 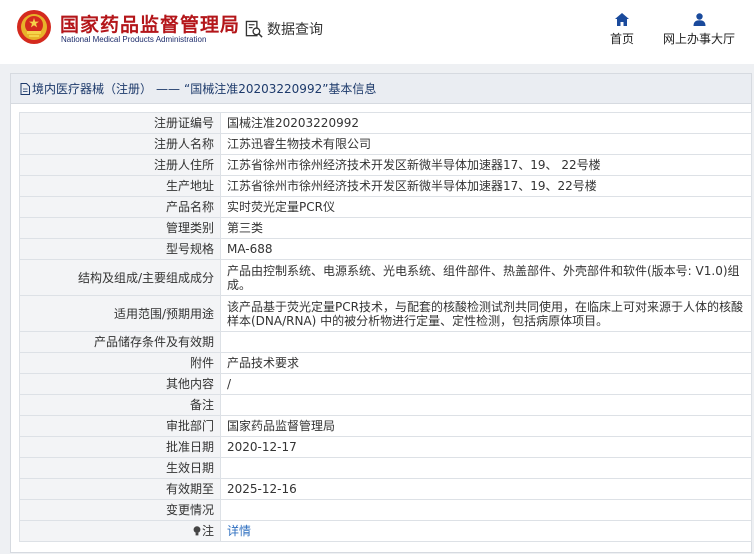 What do you see at coordinates (486, 123) in the screenshot?
I see `row-value: 国械注准20203220992` at bounding box center [486, 123].